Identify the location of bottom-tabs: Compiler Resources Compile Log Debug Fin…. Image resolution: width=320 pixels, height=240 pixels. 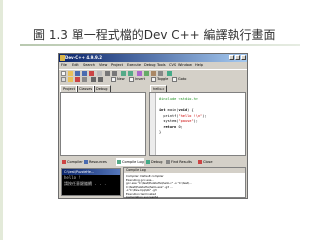
(153, 162).